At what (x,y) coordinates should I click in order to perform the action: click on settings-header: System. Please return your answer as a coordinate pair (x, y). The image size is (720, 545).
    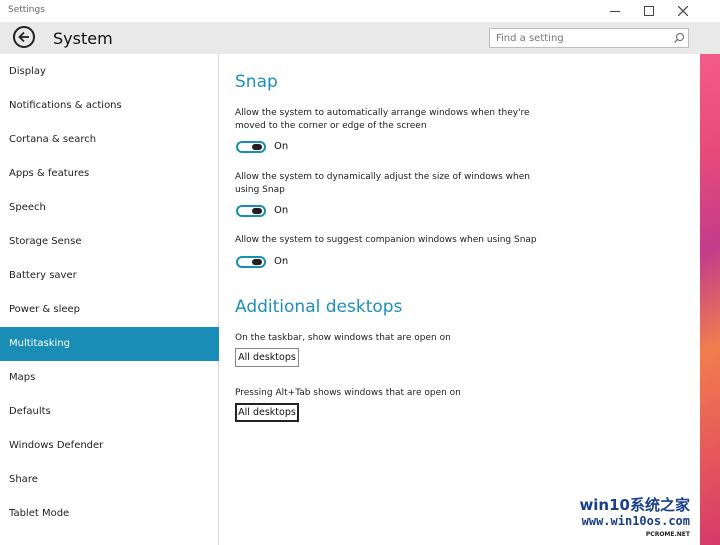
    Looking at the image, I should click on (360, 38).